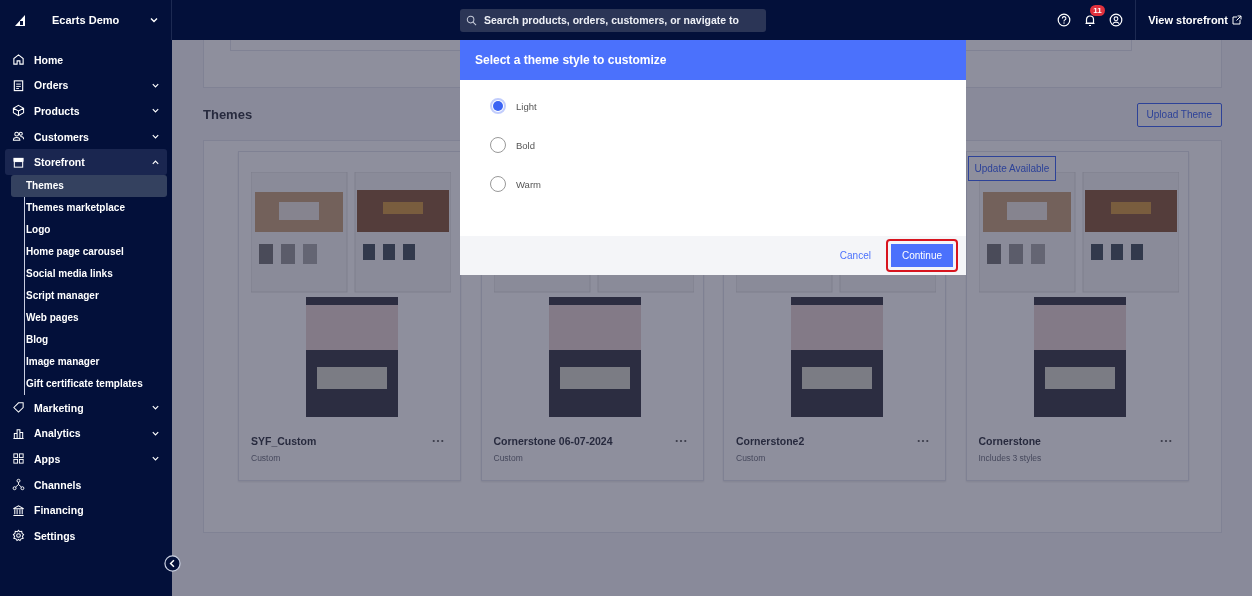  Describe the element at coordinates (89, 273) in the screenshot. I see `sidebar-subitem: Social media links` at that location.